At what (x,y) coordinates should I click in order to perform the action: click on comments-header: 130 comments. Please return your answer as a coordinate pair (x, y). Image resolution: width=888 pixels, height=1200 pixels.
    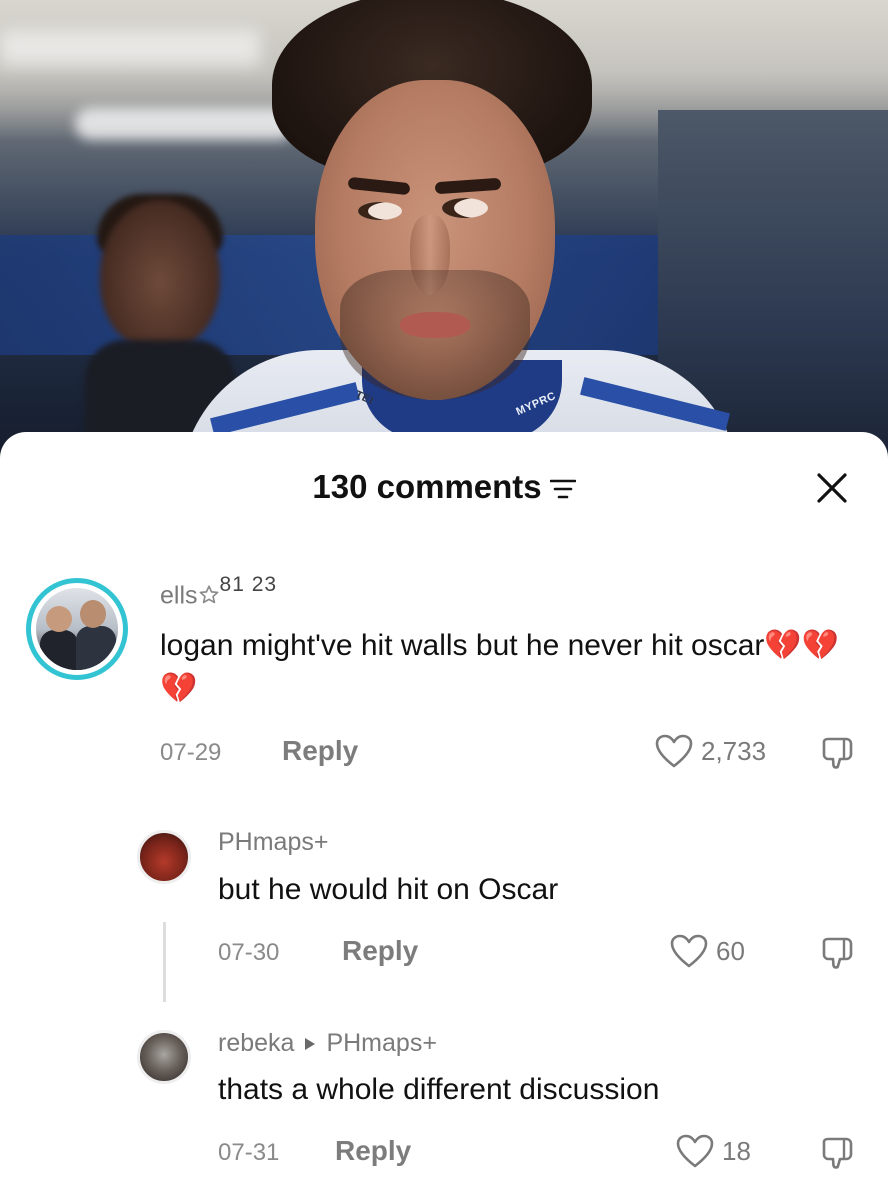
    Looking at the image, I should click on (444, 487).